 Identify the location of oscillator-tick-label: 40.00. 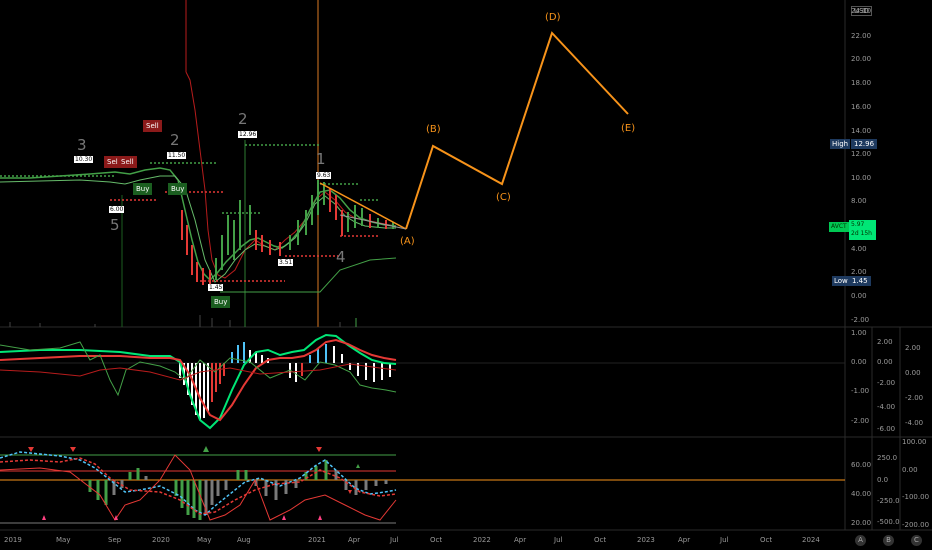
(861, 494).